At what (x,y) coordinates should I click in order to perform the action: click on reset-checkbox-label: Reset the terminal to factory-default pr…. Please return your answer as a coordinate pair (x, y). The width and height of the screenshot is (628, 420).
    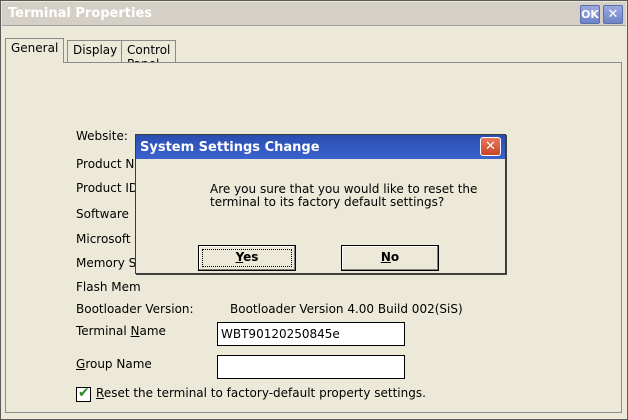
    Looking at the image, I should click on (261, 393).